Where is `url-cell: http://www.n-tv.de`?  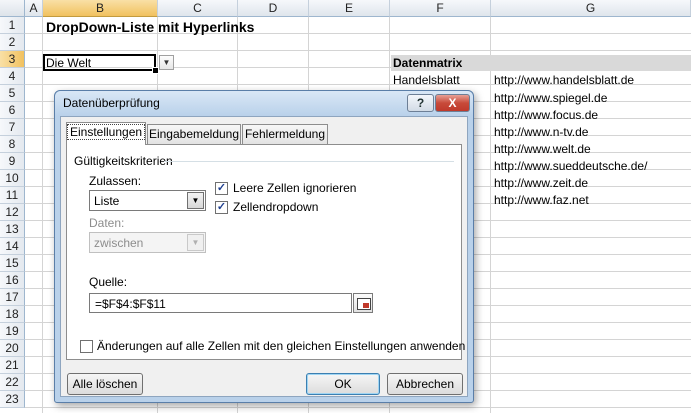
url-cell: http://www.n-tv.de is located at coordinates (541, 132).